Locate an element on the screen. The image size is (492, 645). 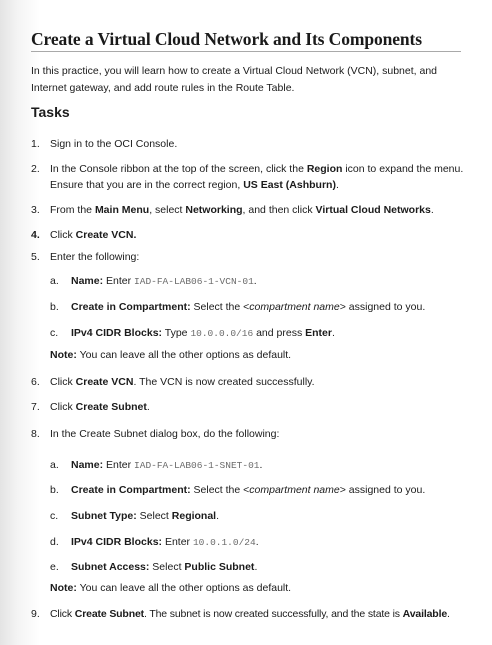
step-8a: Name: Enter IAD-FA-LAB06-1-SNET-01. is located at coordinates (167, 465).